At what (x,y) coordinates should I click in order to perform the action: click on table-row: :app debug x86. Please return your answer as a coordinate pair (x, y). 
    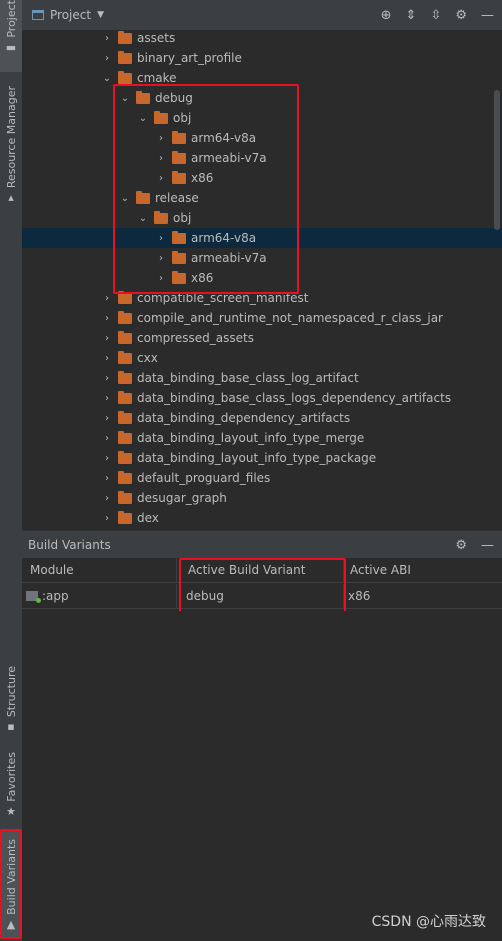
    Looking at the image, I should click on (262, 596).